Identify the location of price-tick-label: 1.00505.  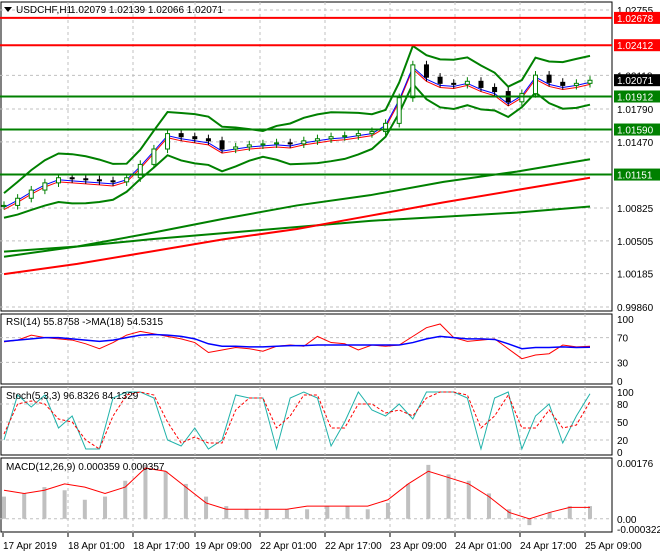
(635, 242).